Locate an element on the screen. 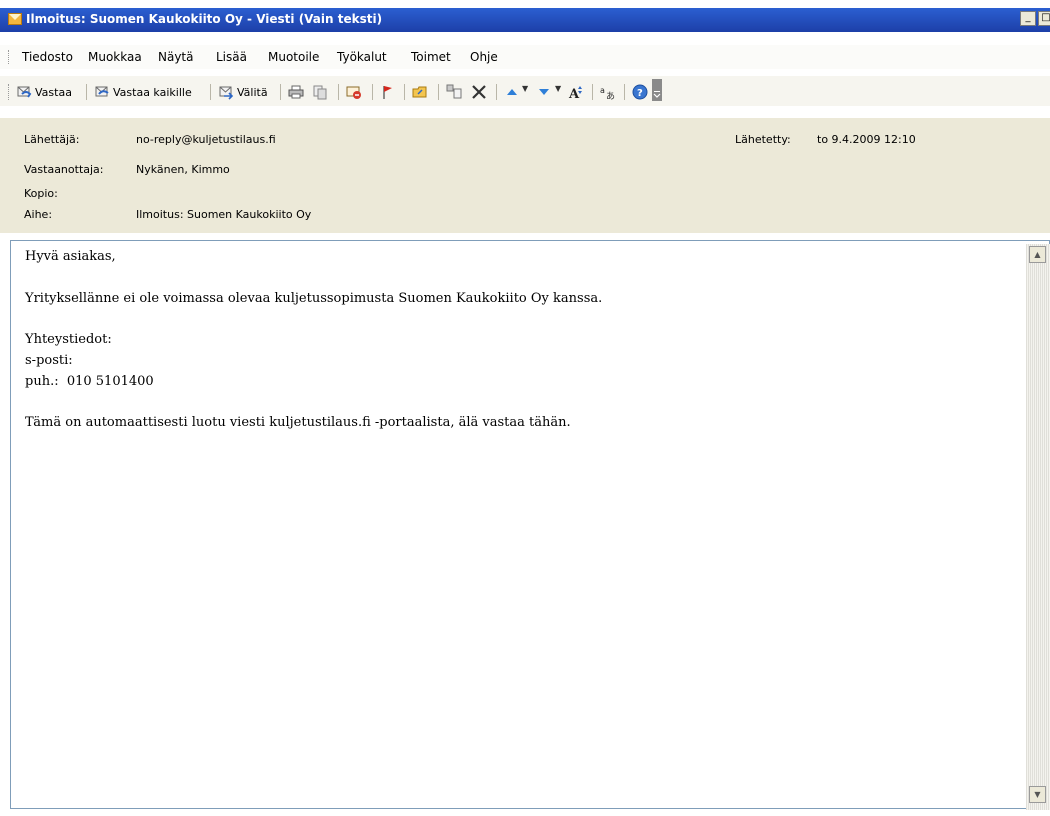 The height and width of the screenshot is (816, 1050). delete-icon is located at coordinates (479, 92).